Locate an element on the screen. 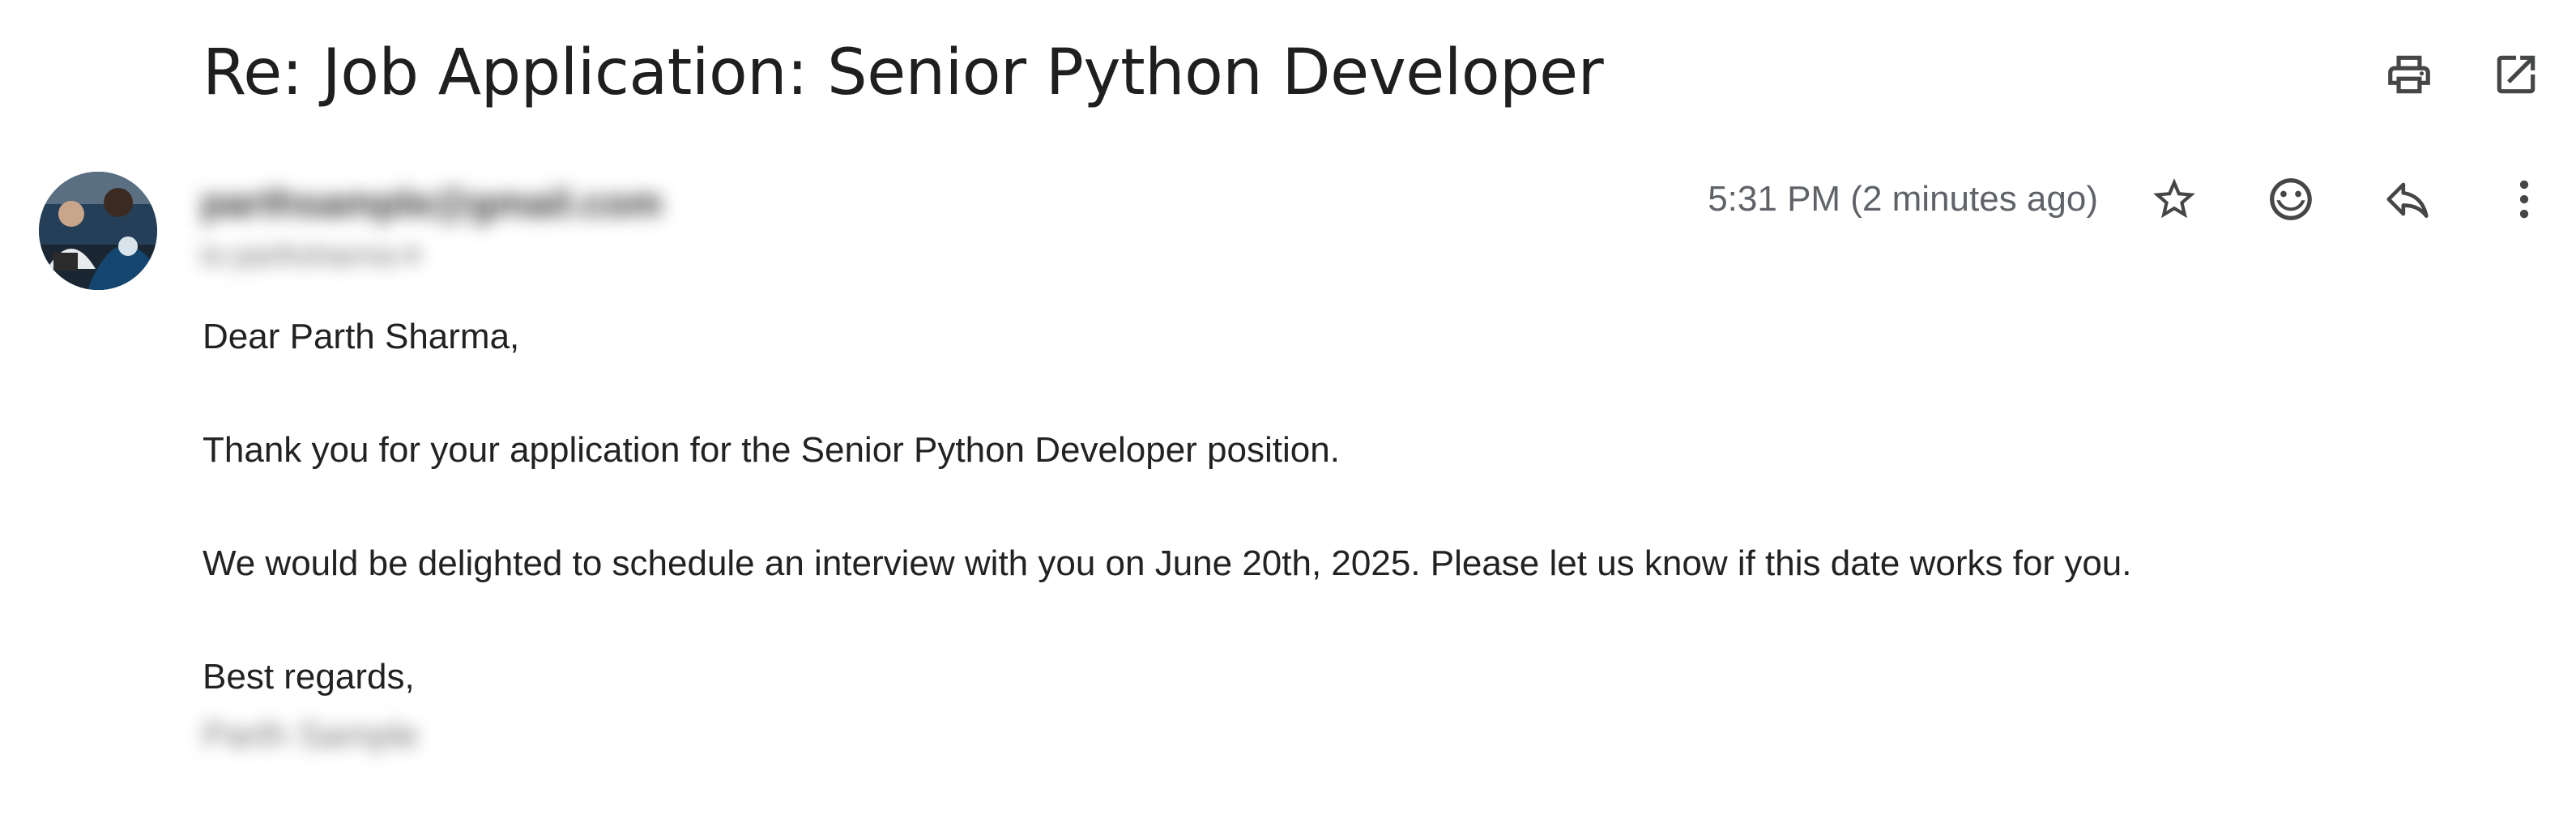  sender-info: parthsample@gmail.com to parthsharma ▾ is located at coordinates (484, 230).